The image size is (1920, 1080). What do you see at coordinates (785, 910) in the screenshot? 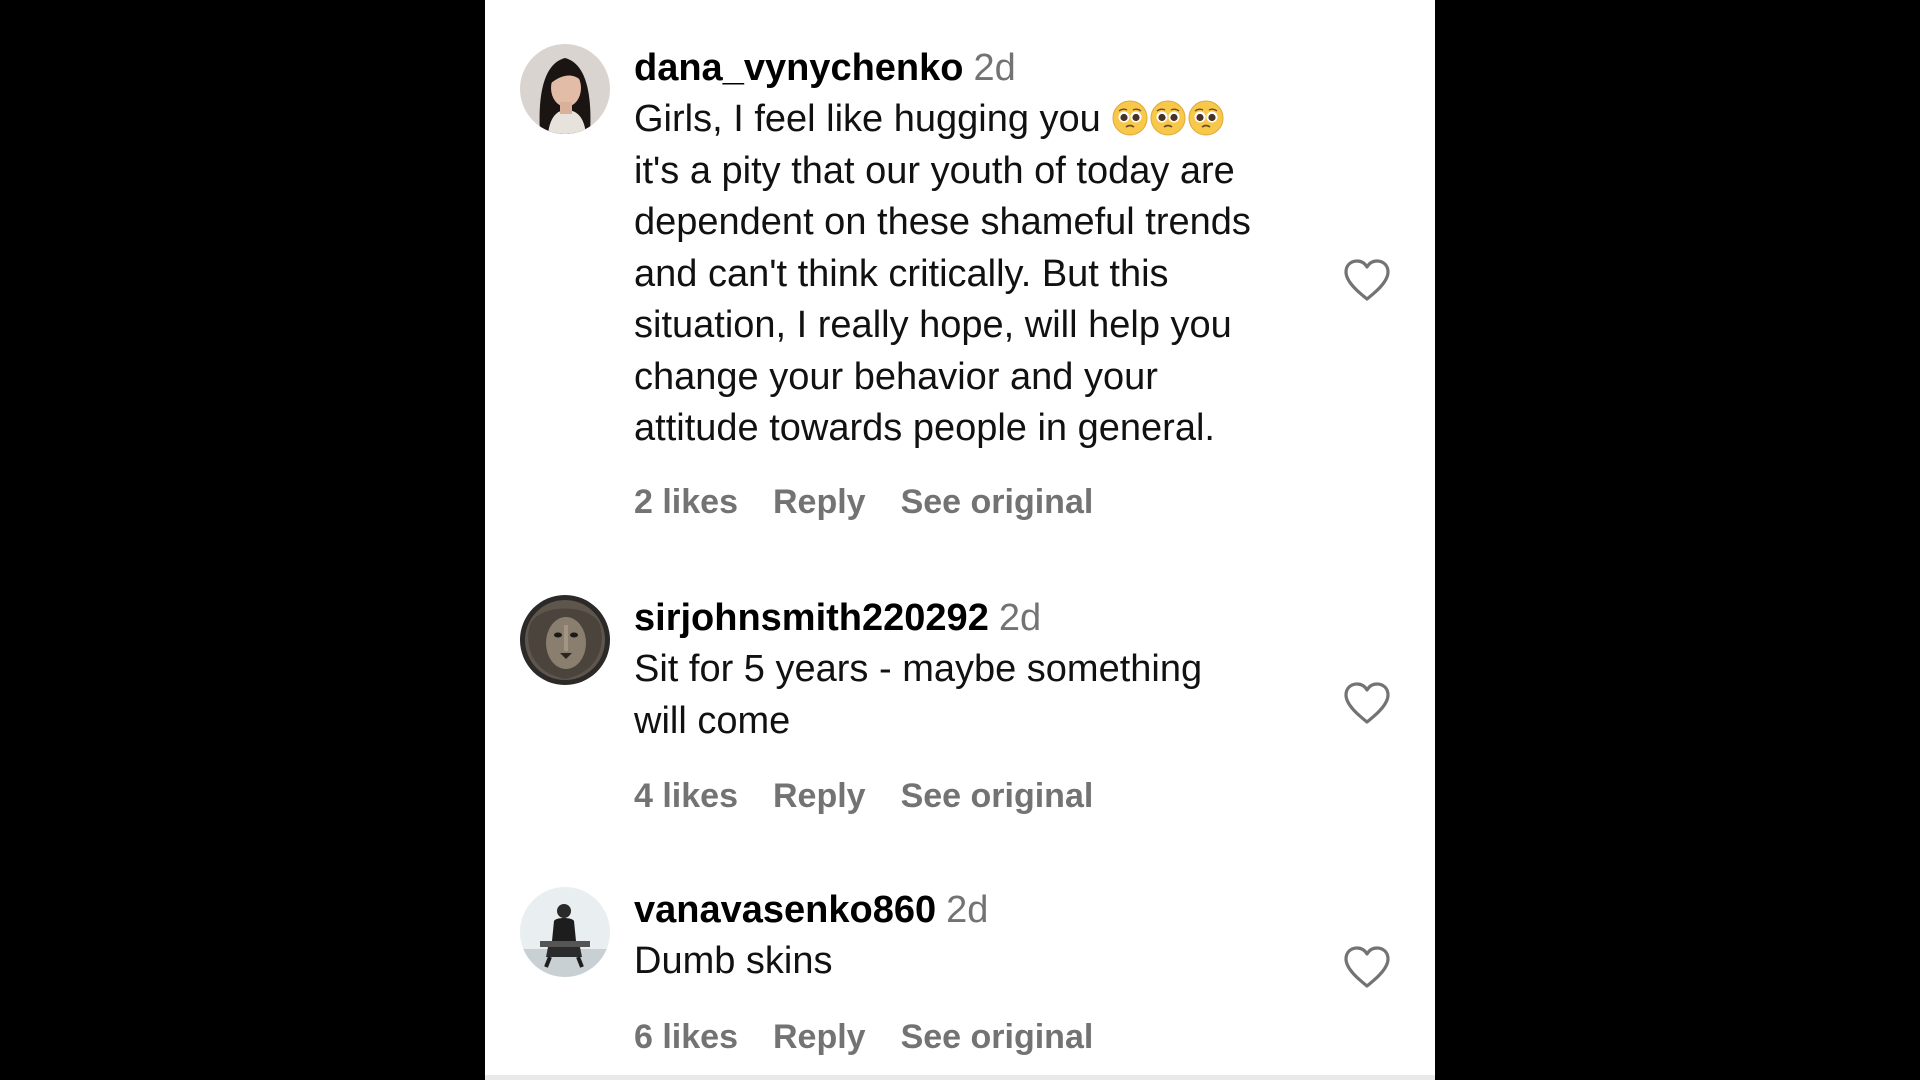
I see `username: vanavasenko860` at bounding box center [785, 910].